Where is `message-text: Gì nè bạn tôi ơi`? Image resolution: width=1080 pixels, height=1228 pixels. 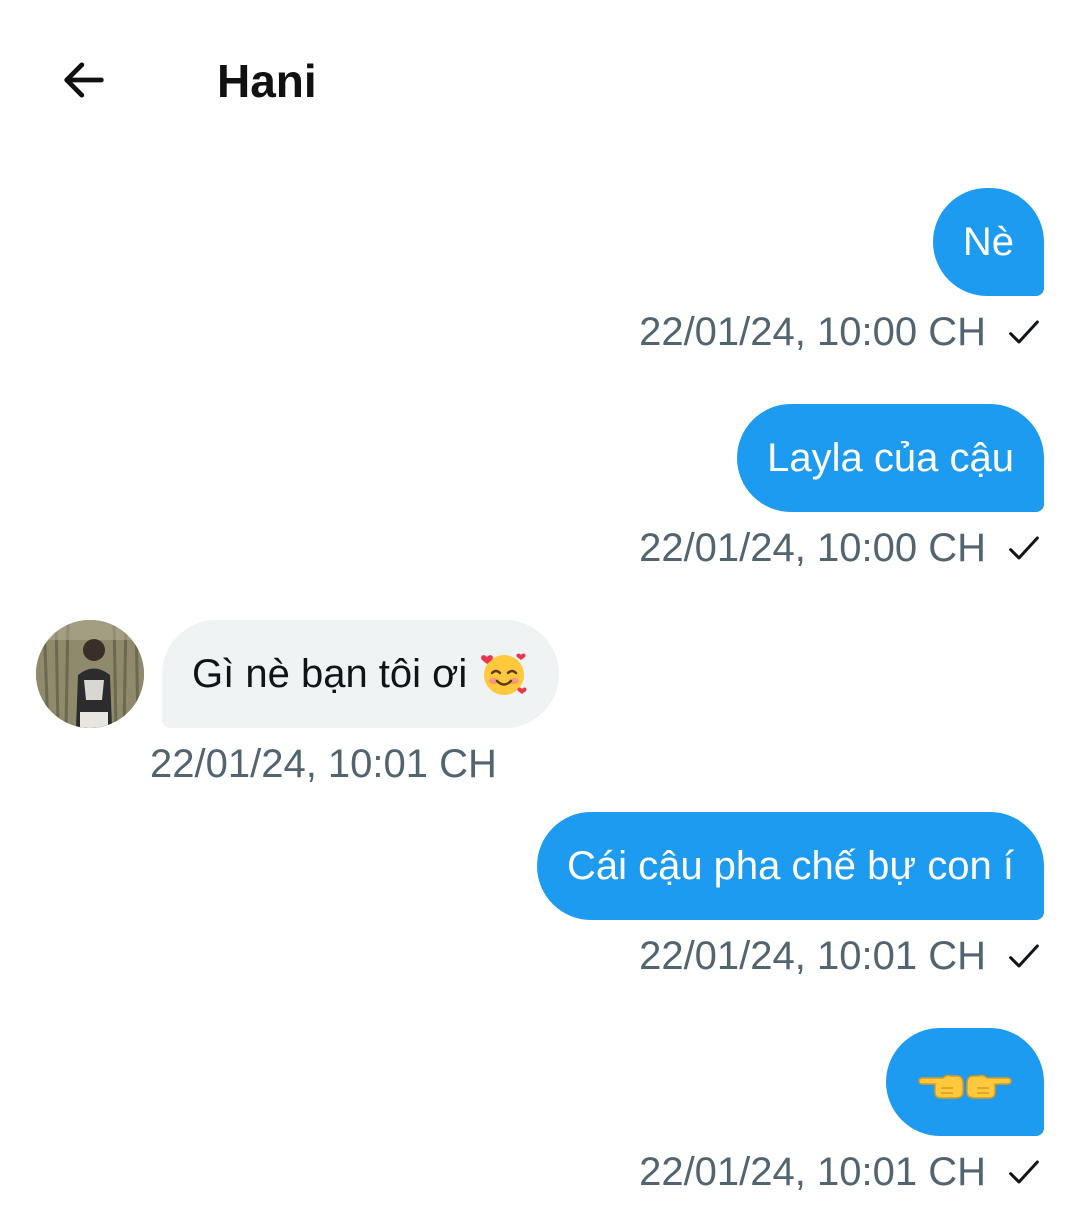 message-text: Gì nè bạn tôi ơi is located at coordinates (330, 674).